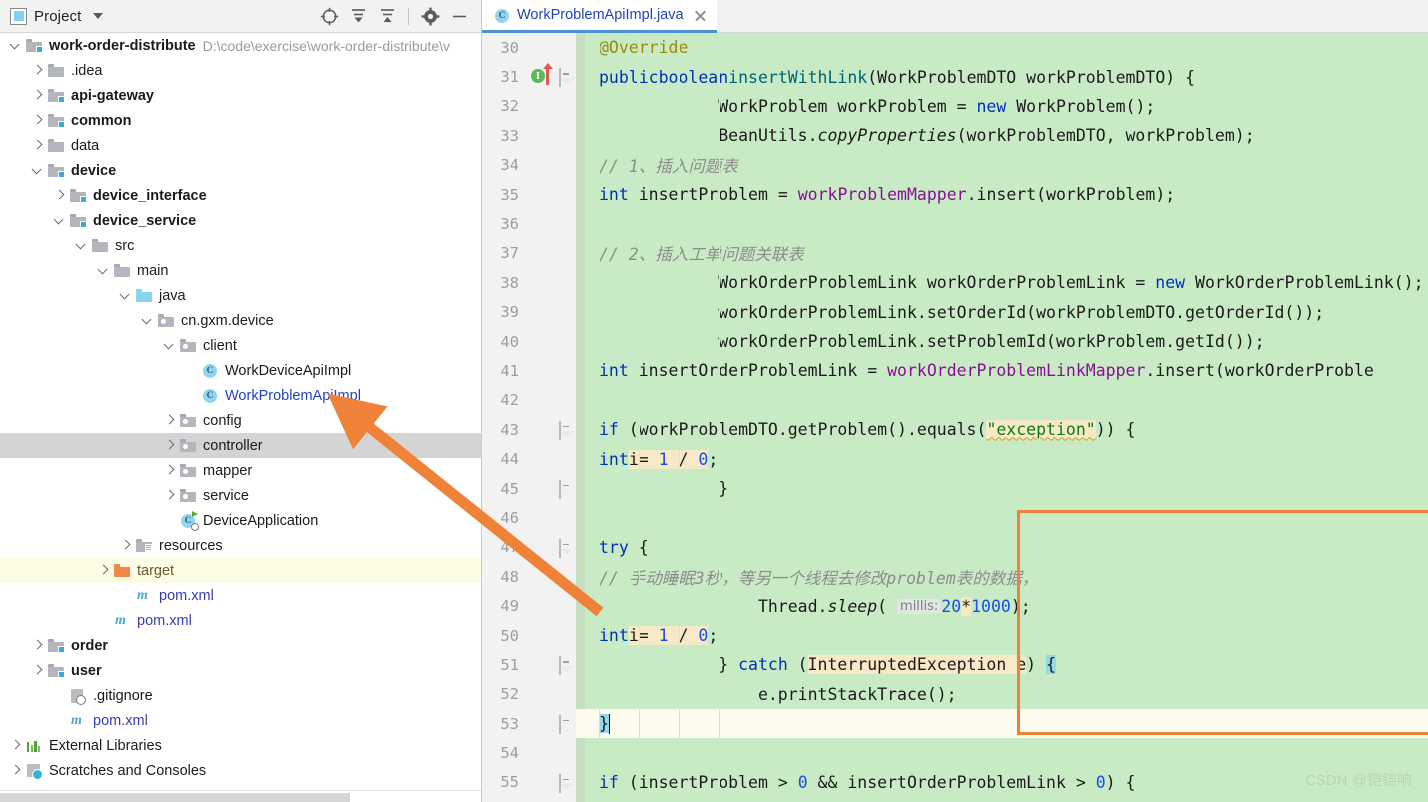 Image resolution: width=1428 pixels, height=802 pixels. I want to click on minimize-icon, so click(459, 16).